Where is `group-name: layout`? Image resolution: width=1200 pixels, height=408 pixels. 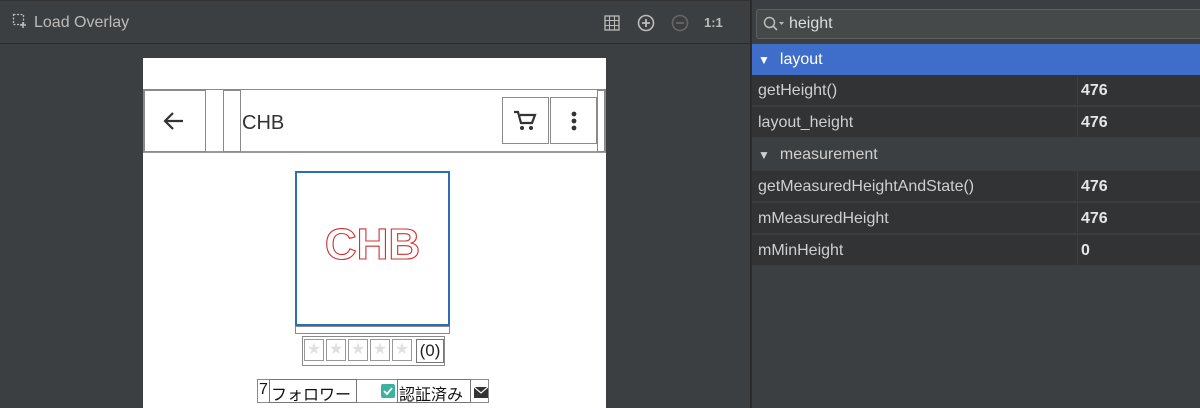
group-name: layout is located at coordinates (801, 59).